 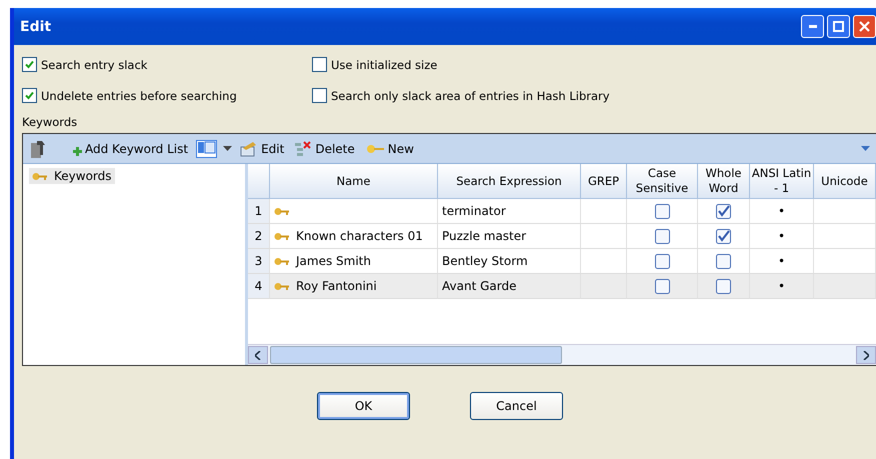 What do you see at coordinates (604, 181) in the screenshot?
I see `column-header: GREP` at bounding box center [604, 181].